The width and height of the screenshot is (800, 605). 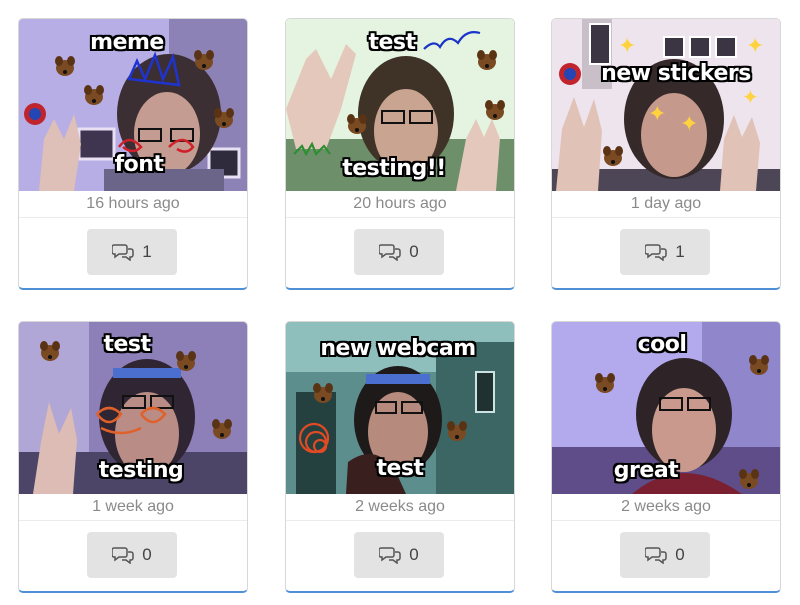 What do you see at coordinates (666, 204) in the screenshot?
I see `post-timestamp: 1 day ago` at bounding box center [666, 204].